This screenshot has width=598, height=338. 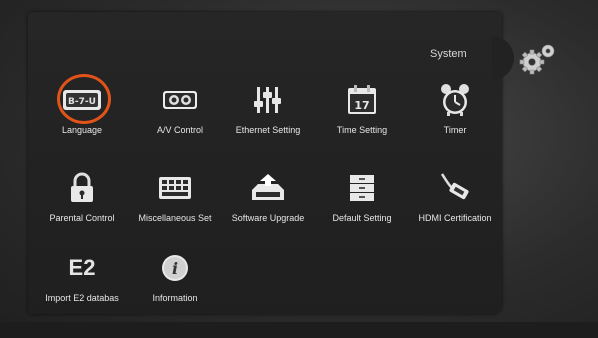 I want to click on menu-item-software-upgrade: Software Upgrade, so click(x=268, y=204).